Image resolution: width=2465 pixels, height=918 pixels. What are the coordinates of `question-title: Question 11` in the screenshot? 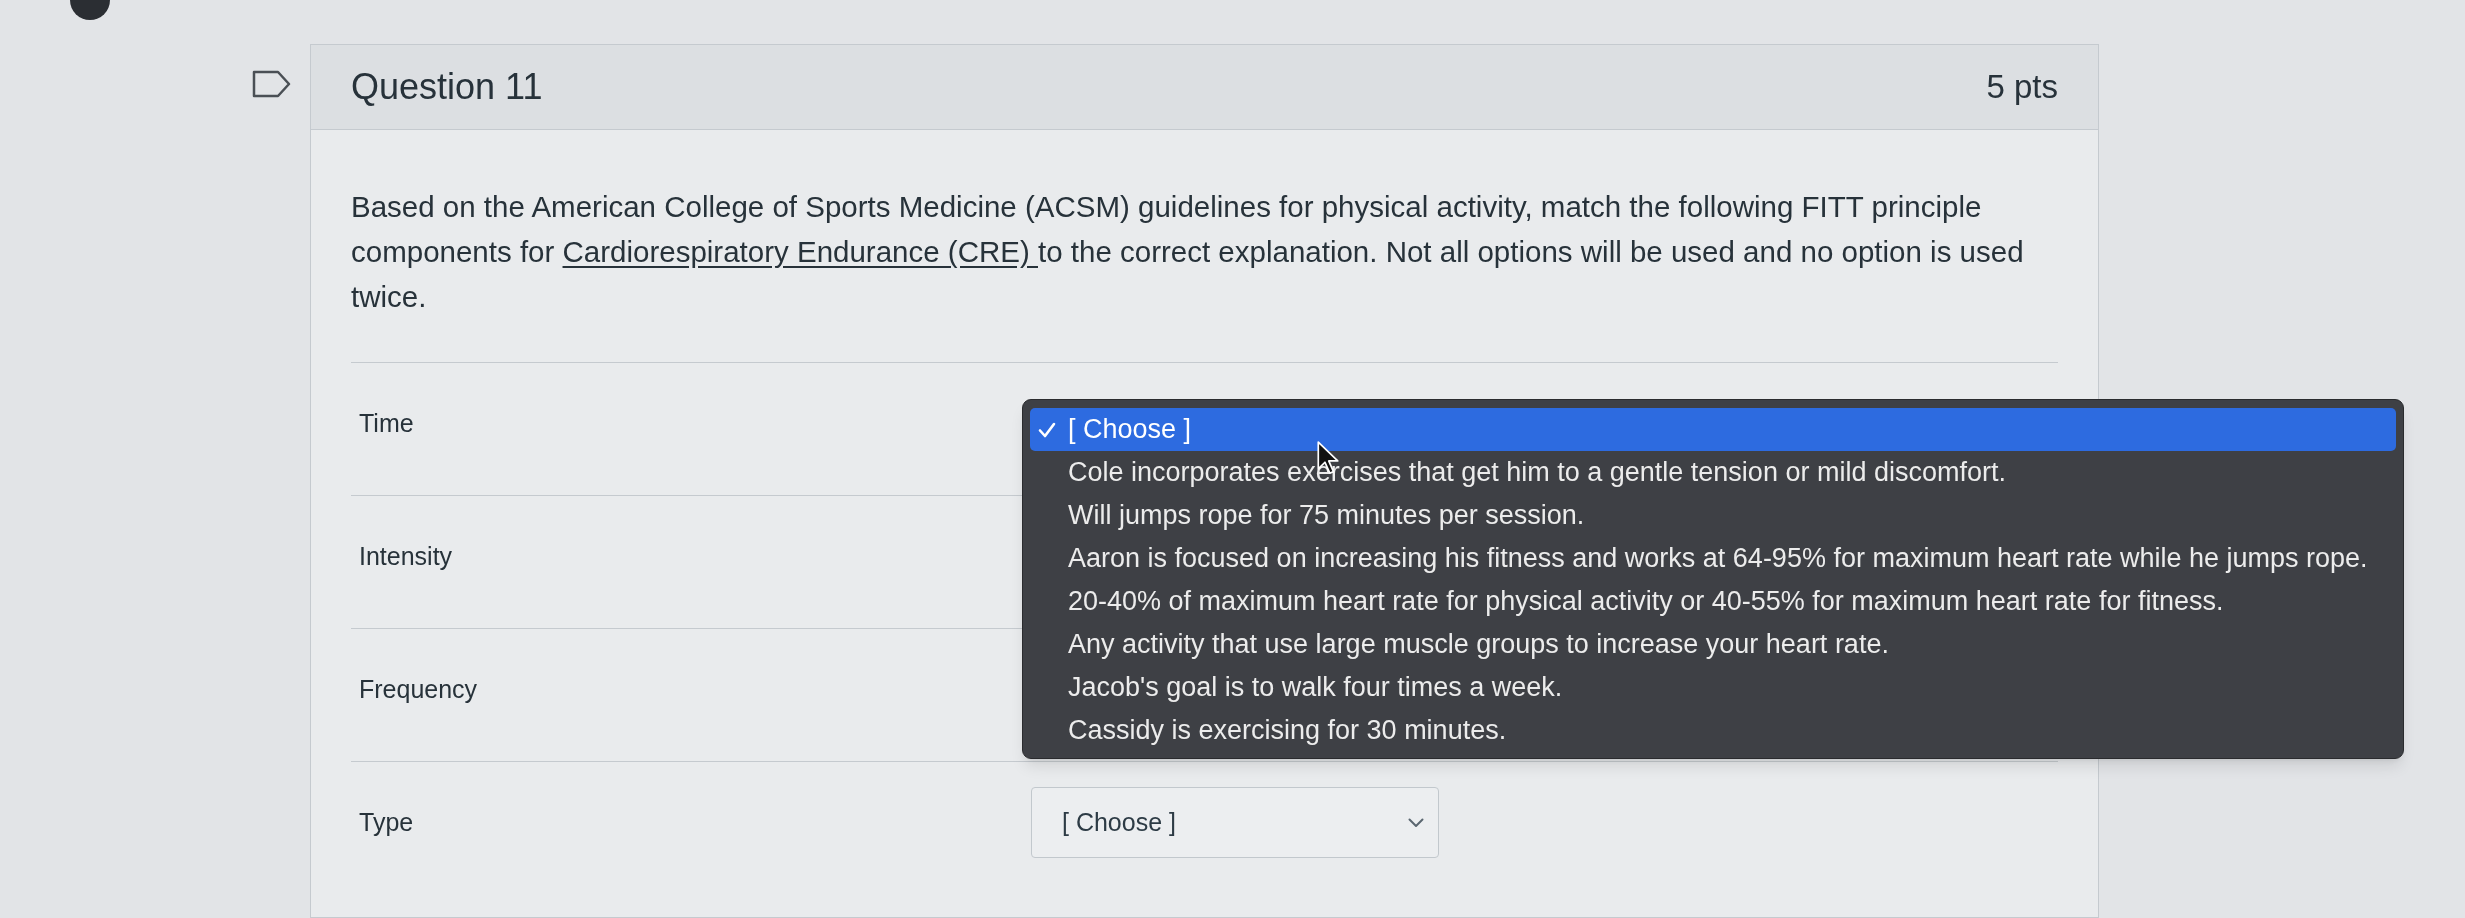 It's located at (447, 87).